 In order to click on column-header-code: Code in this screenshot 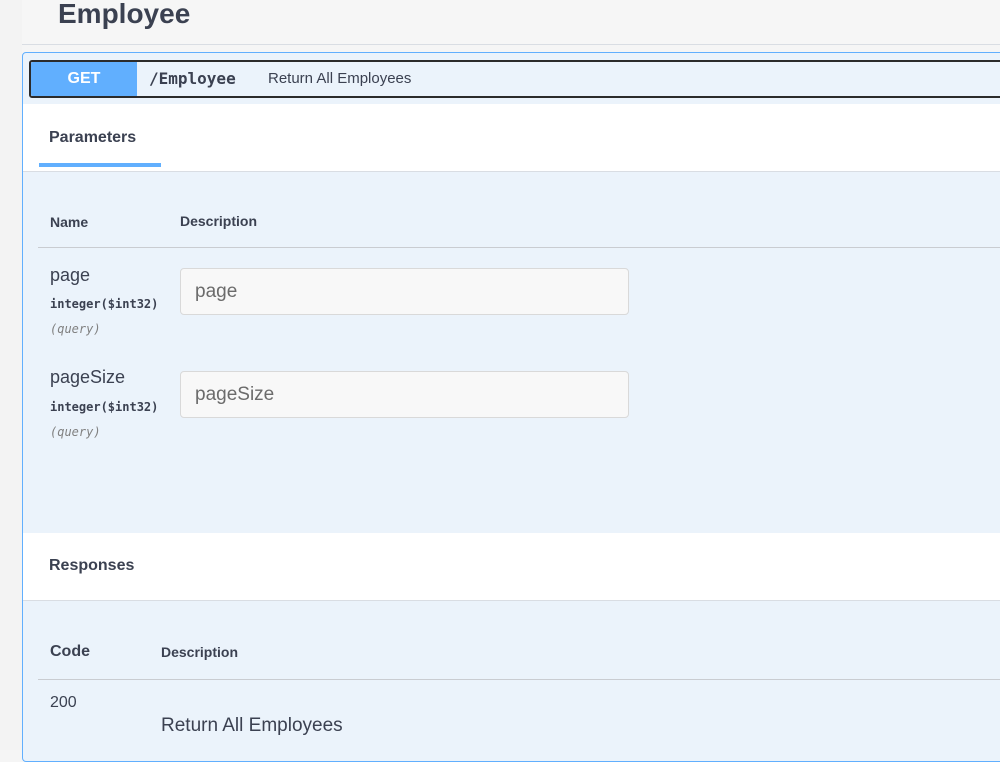, I will do `click(70, 651)`.